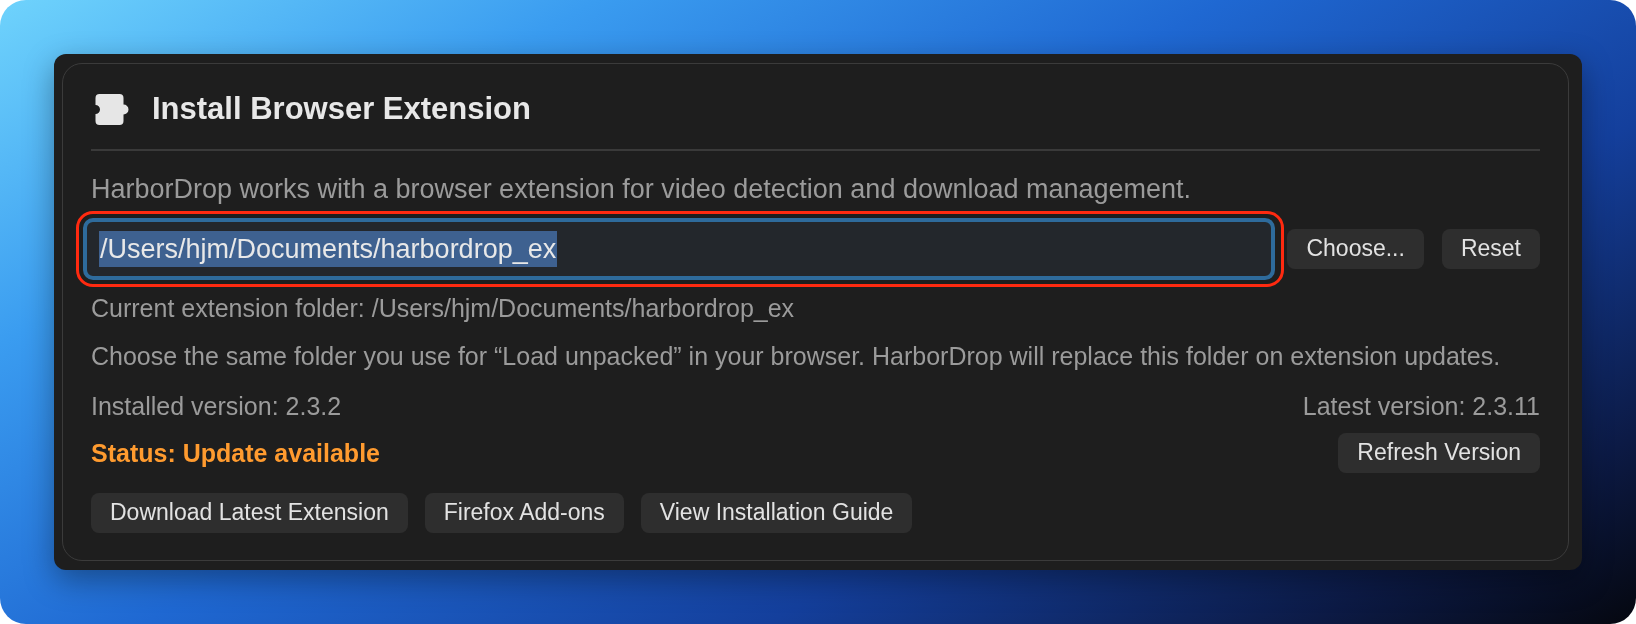 The image size is (1636, 624). I want to click on latest-version-text: Latest version: 2.3.11, so click(1421, 405).